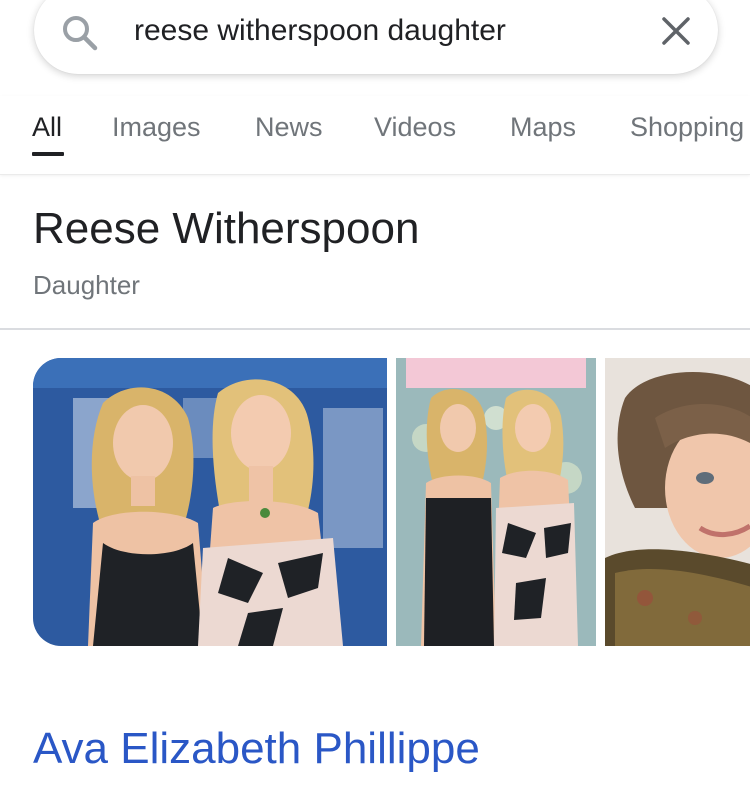  What do you see at coordinates (86, 285) in the screenshot?
I see `knowledge-subtitle: Daughter` at bounding box center [86, 285].